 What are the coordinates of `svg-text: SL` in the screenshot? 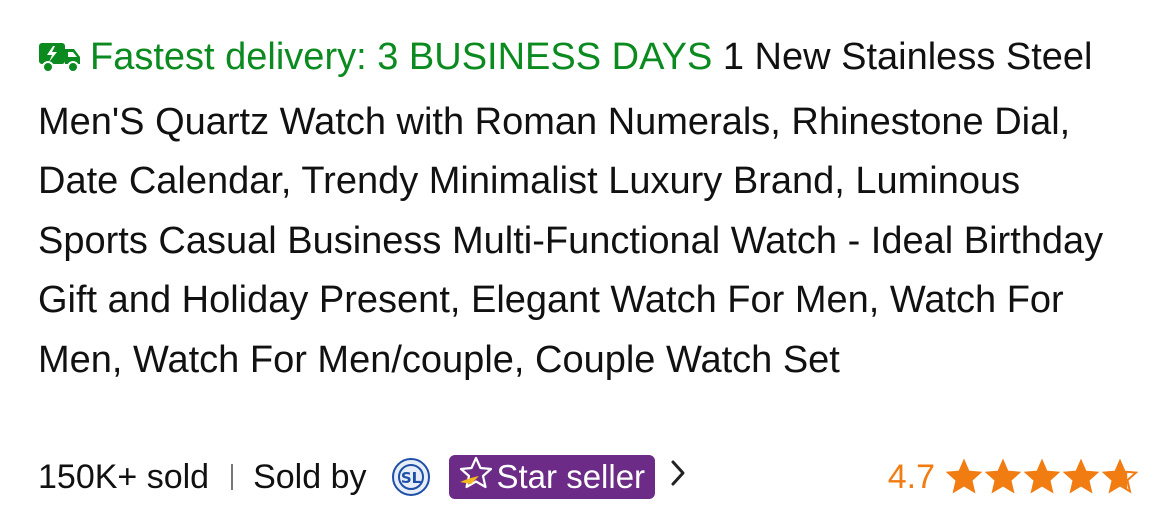 It's located at (410, 478).